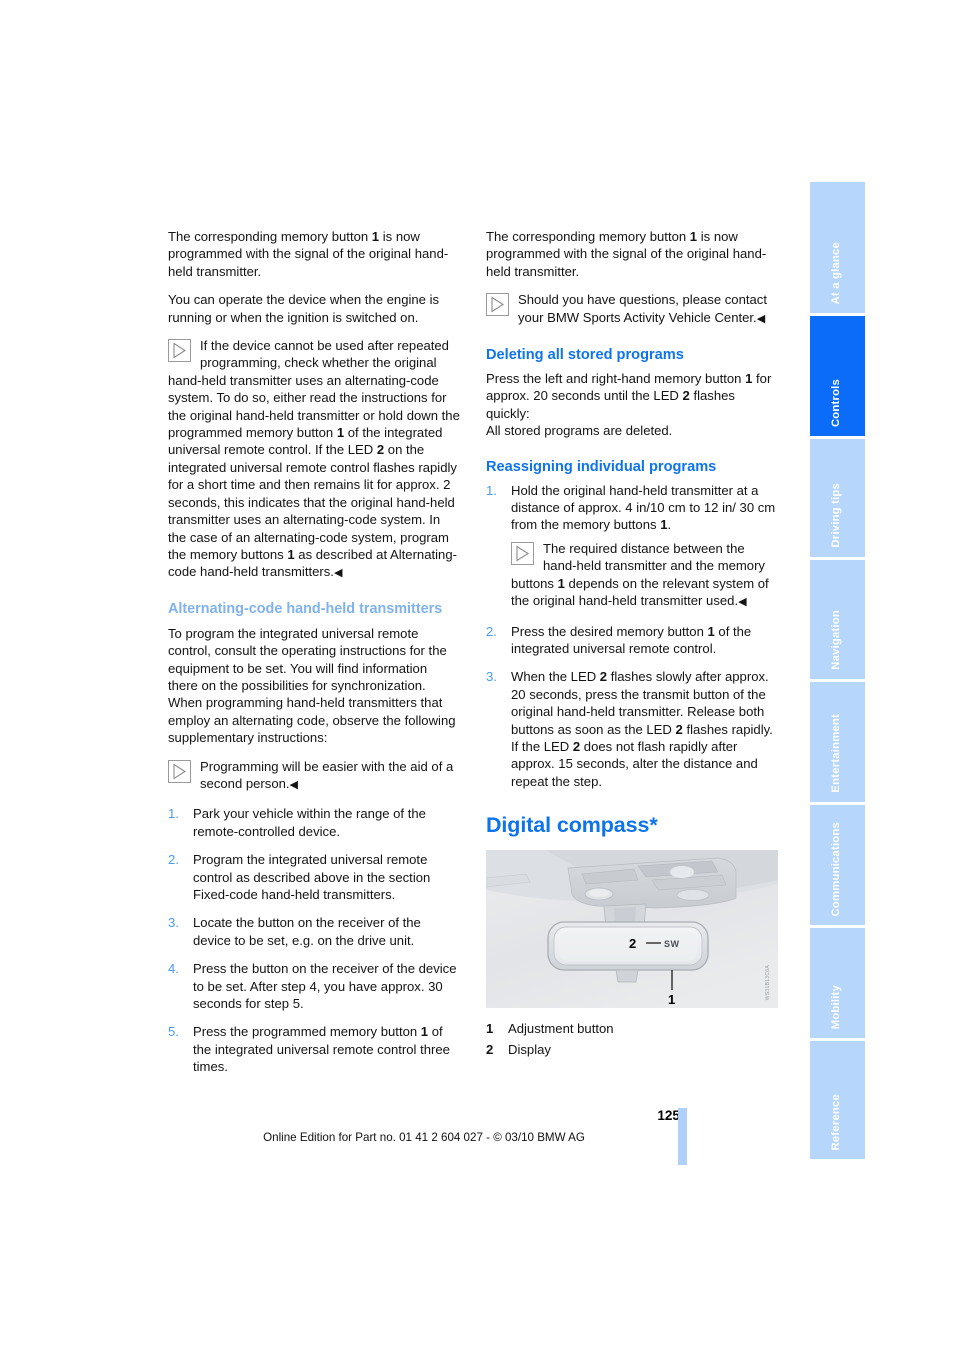 This screenshot has height=1350, width=954. I want to click on heading-deleting-all-stored-programs: Deleting all stored programs, so click(585, 355).